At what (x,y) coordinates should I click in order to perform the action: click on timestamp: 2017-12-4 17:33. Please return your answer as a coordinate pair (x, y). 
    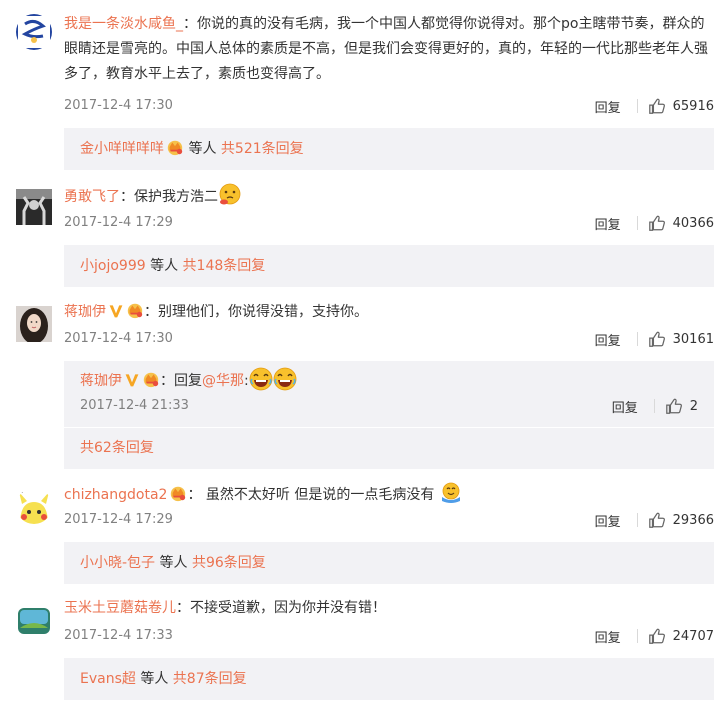
    Looking at the image, I should click on (118, 635).